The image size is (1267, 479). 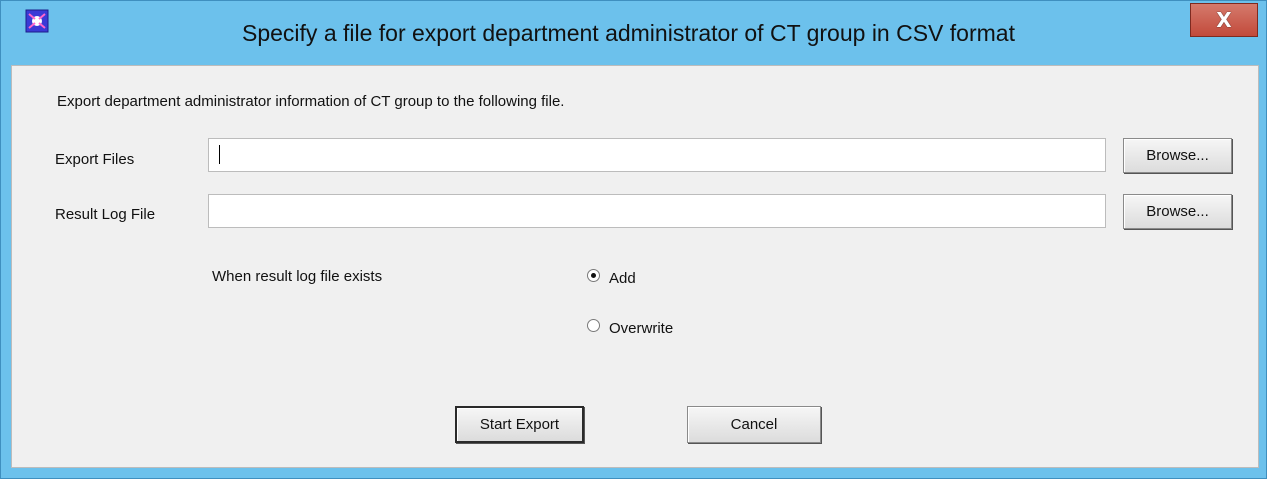 I want to click on when-exists-label: When result log file exists, so click(x=297, y=276).